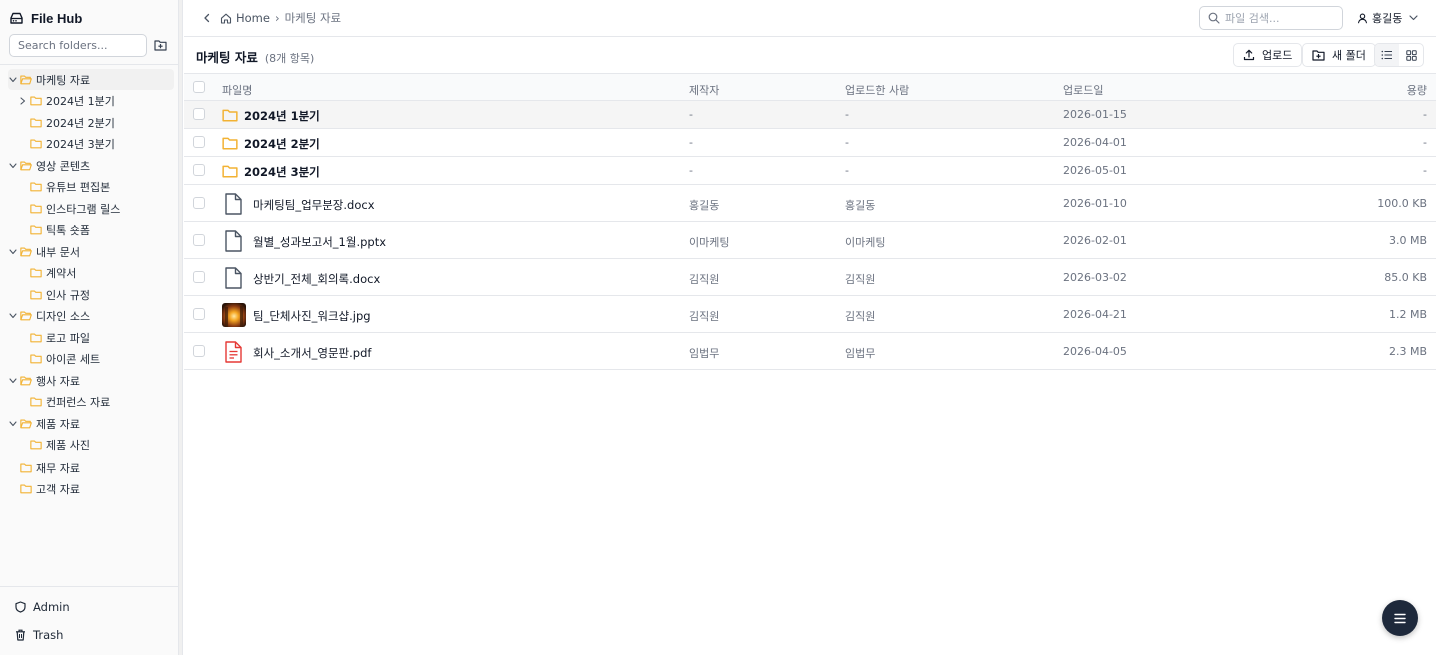 The height and width of the screenshot is (655, 1436). I want to click on table-row: 2024년 1분기 - - 2026-01-15 -, so click(810, 115).